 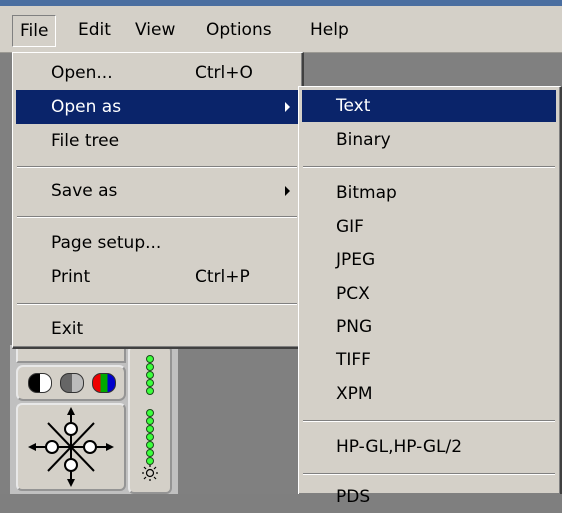 What do you see at coordinates (429, 260) in the screenshot?
I see `submenu-item-jpeg: JPEG` at bounding box center [429, 260].